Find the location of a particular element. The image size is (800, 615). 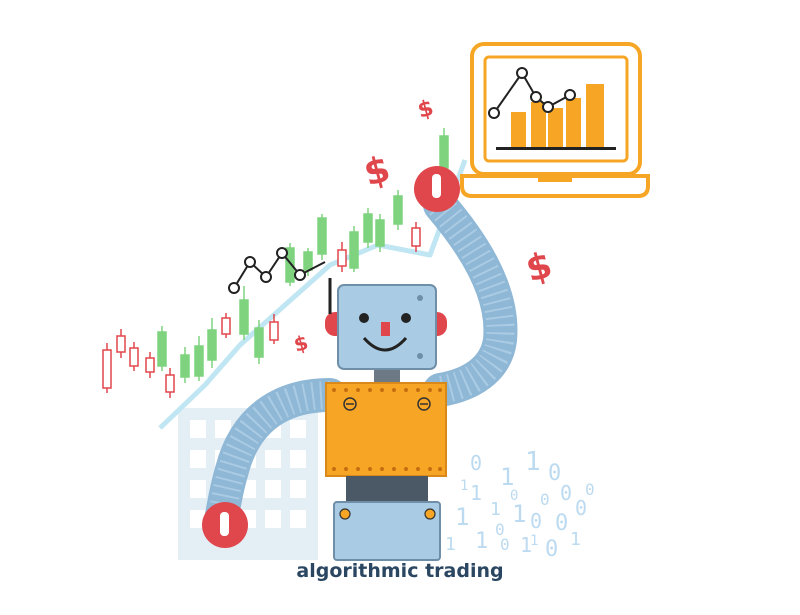

laptop-icon is located at coordinates (555, 120).